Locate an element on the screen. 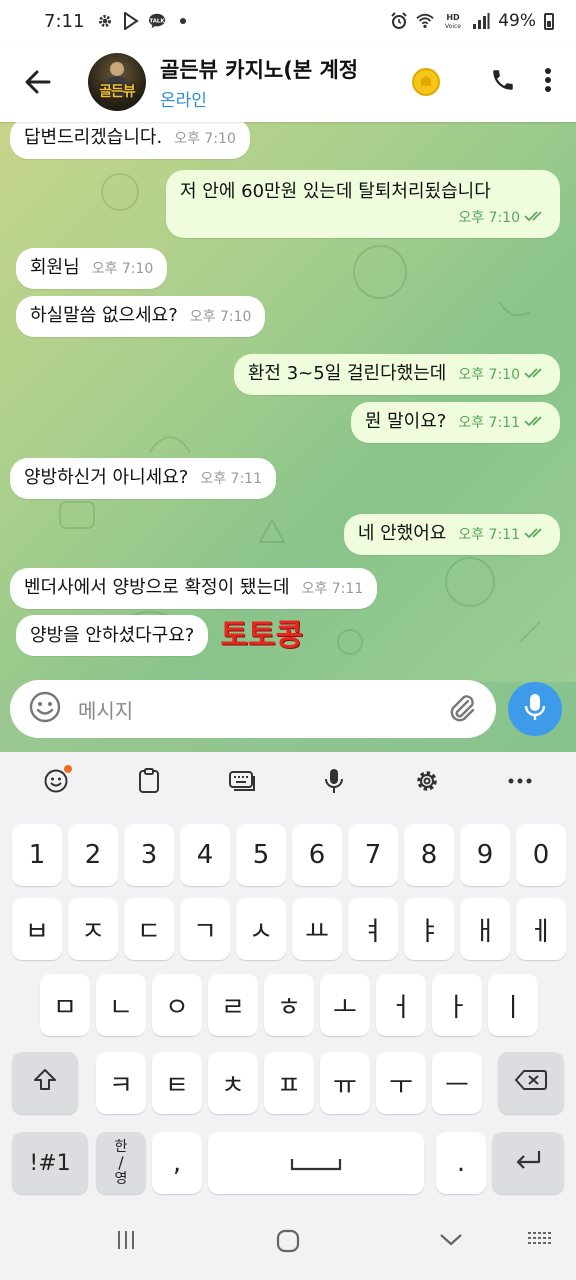 This screenshot has height=1280, width=576. key-jamo: ㅡ is located at coordinates (457, 1083).